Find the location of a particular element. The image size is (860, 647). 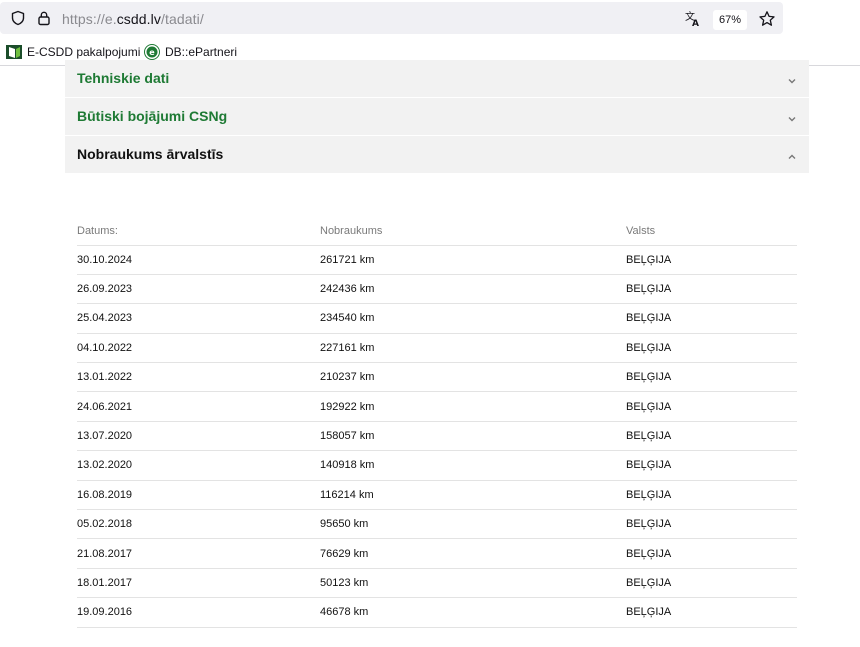

table-row: 16.08.2019 116214 km BEĻĢIJA is located at coordinates (437, 495).